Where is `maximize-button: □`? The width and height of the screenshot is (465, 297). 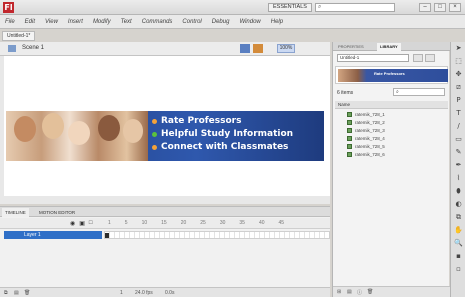 maximize-button: □ is located at coordinates (440, 7).